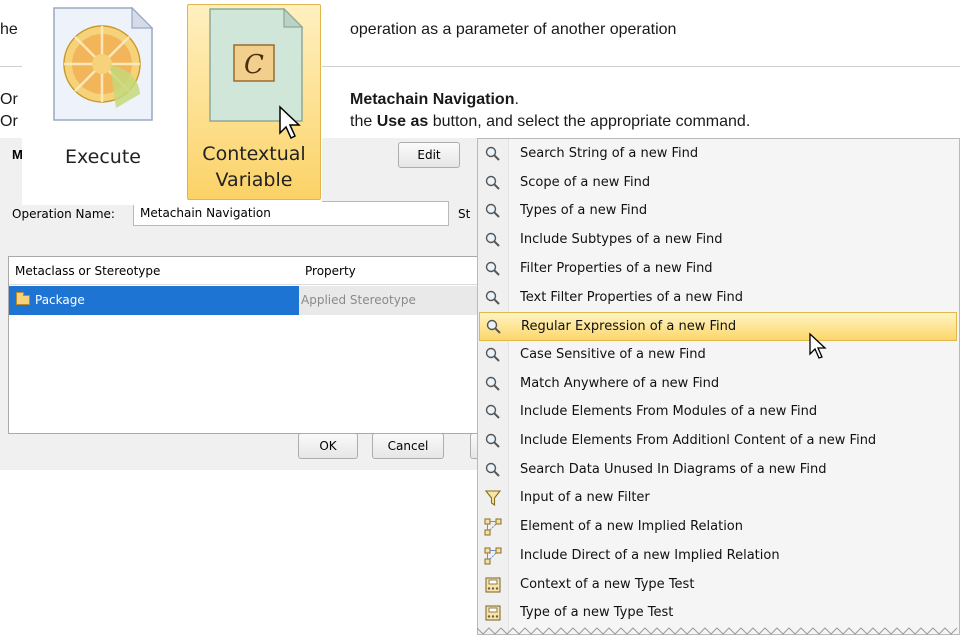  What do you see at coordinates (717, 631) in the screenshot?
I see `menu-torn-edge` at bounding box center [717, 631].